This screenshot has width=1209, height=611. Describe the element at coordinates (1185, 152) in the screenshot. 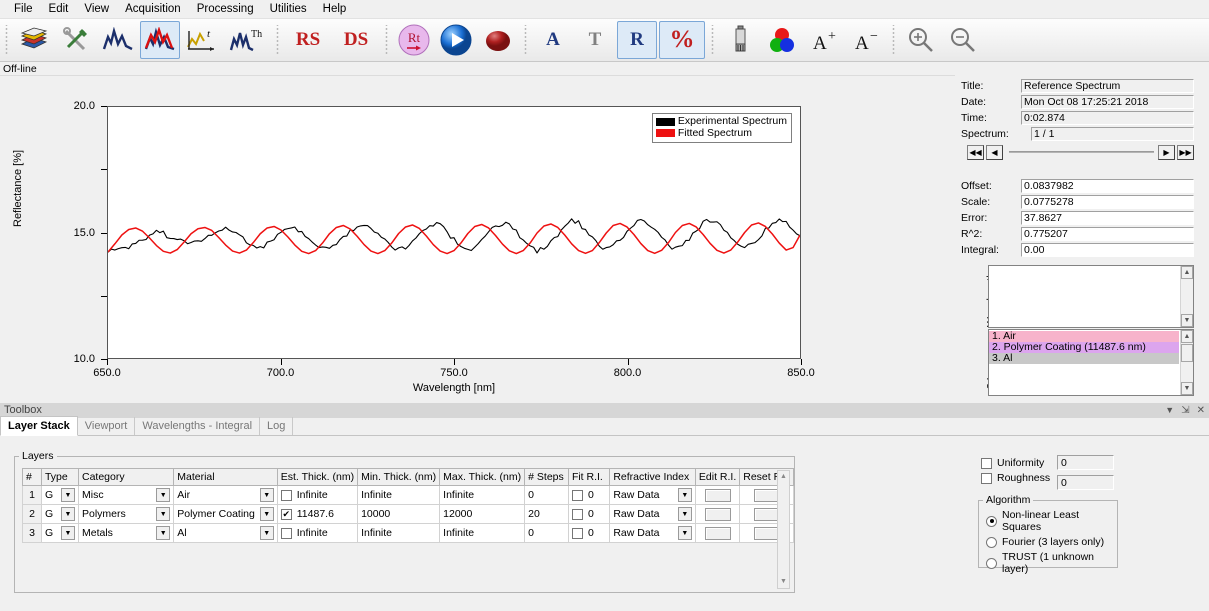

I see `last-spectrum-button: ▶▶` at that location.